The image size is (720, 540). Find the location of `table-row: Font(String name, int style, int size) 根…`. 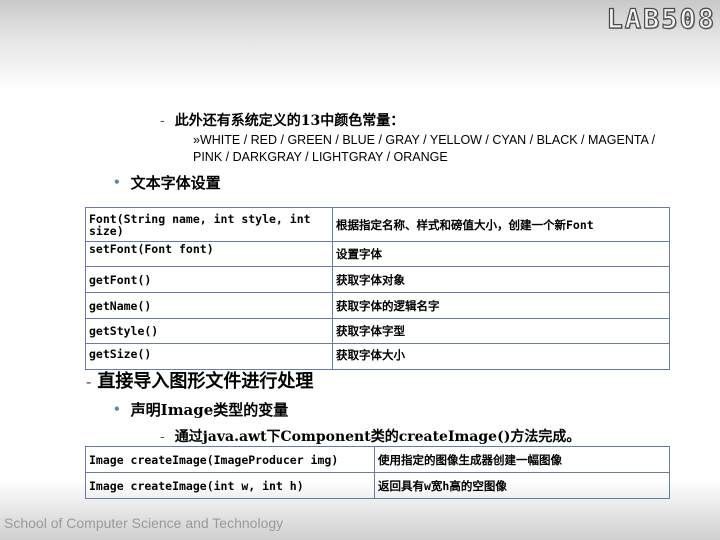

table-row: Font(String name, int style, int size) 根… is located at coordinates (377, 224).